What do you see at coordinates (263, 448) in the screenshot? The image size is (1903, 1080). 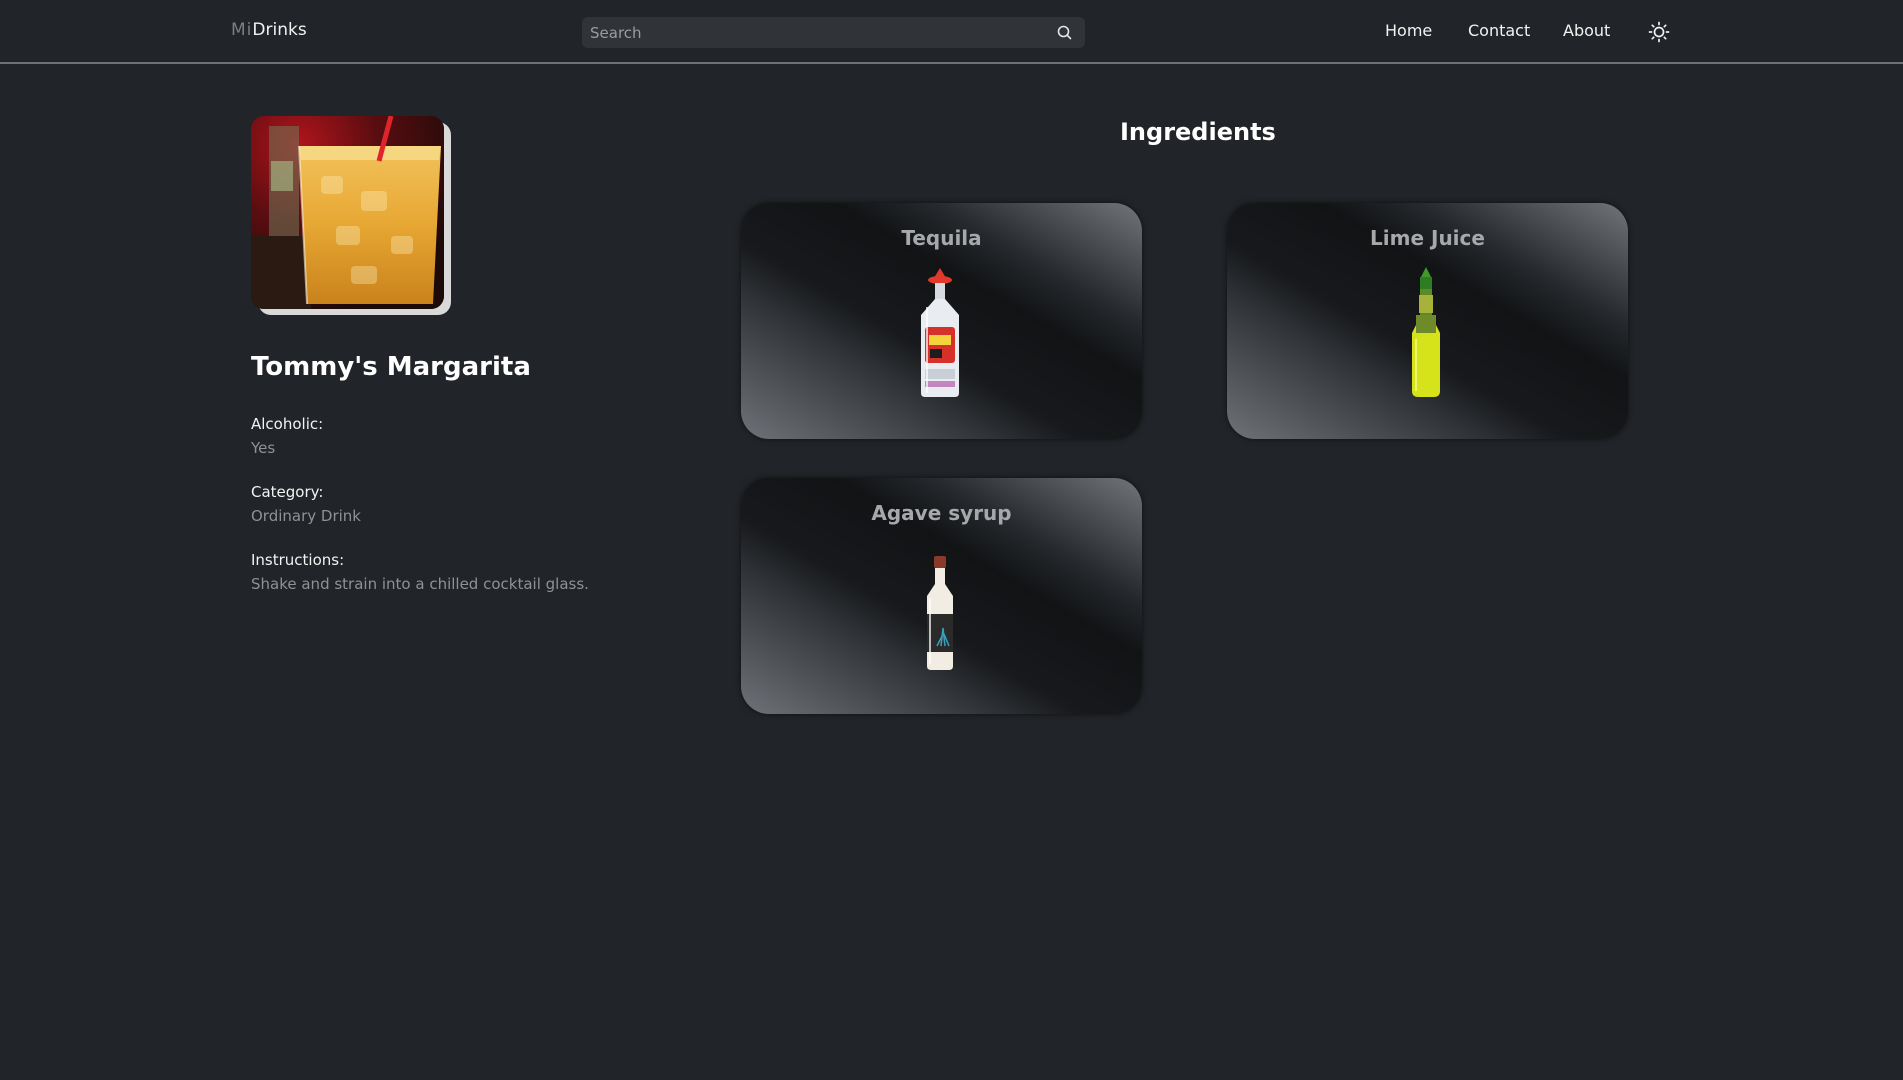 I see `alcoholic-value: Yes` at bounding box center [263, 448].